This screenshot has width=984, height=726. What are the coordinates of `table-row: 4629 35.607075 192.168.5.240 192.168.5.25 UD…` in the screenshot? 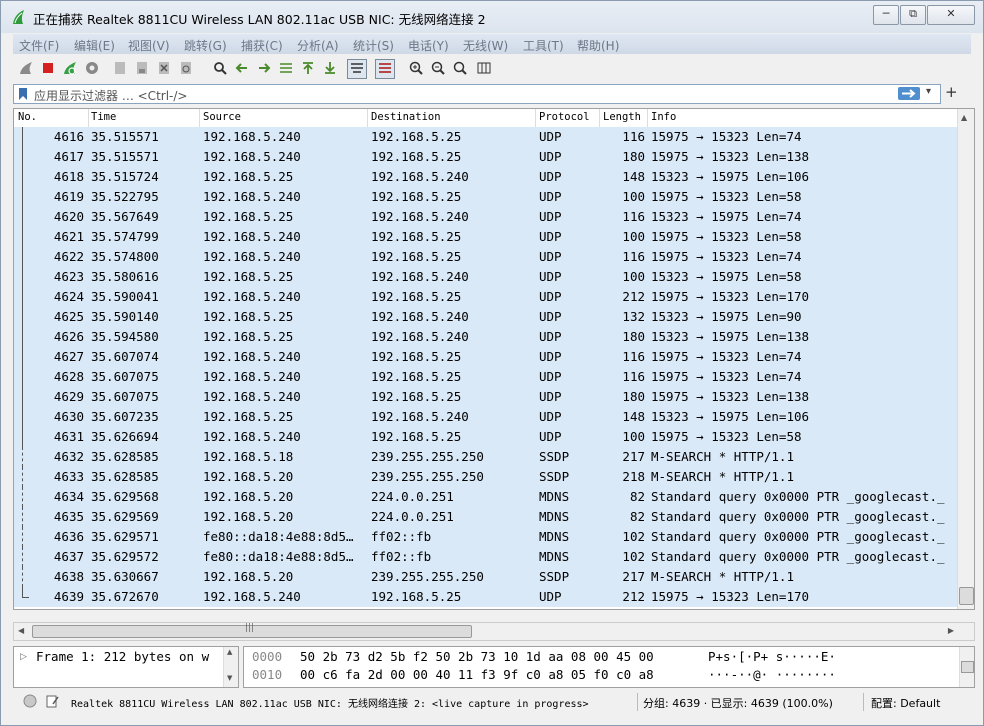 It's located at (486, 397).